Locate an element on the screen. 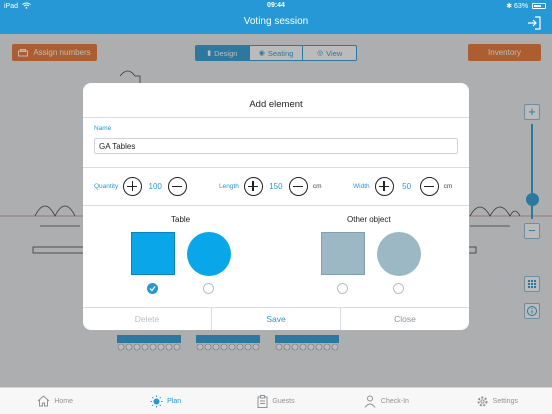 The width and height of the screenshot is (552, 414). quantity-stepper: Quantity 100 is located at coordinates (141, 186).